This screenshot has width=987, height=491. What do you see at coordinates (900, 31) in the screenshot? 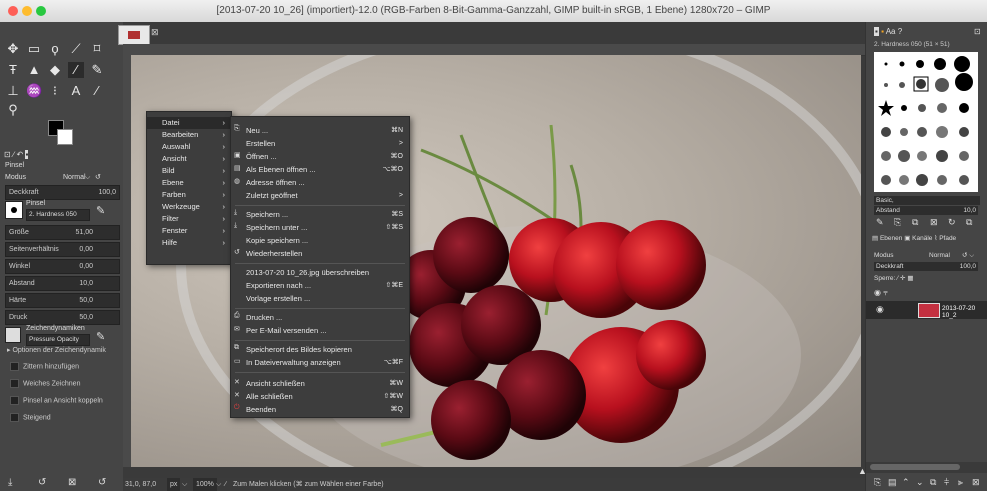
I see `help-tab-icon: ?` at bounding box center [900, 31].